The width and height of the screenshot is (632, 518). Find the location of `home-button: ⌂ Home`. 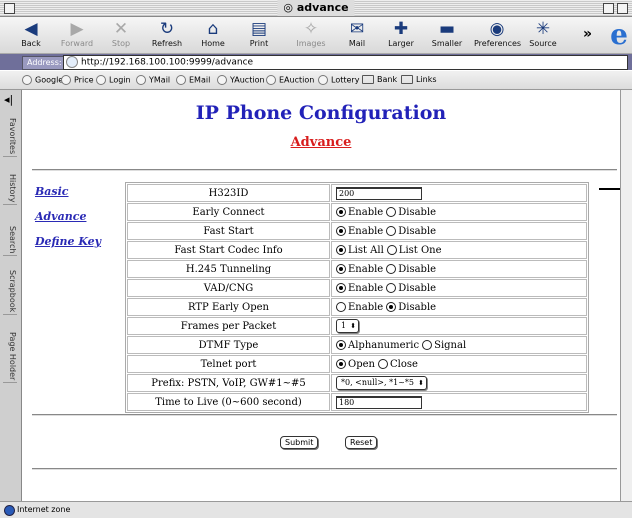

home-button: ⌂ Home is located at coordinates (213, 33).